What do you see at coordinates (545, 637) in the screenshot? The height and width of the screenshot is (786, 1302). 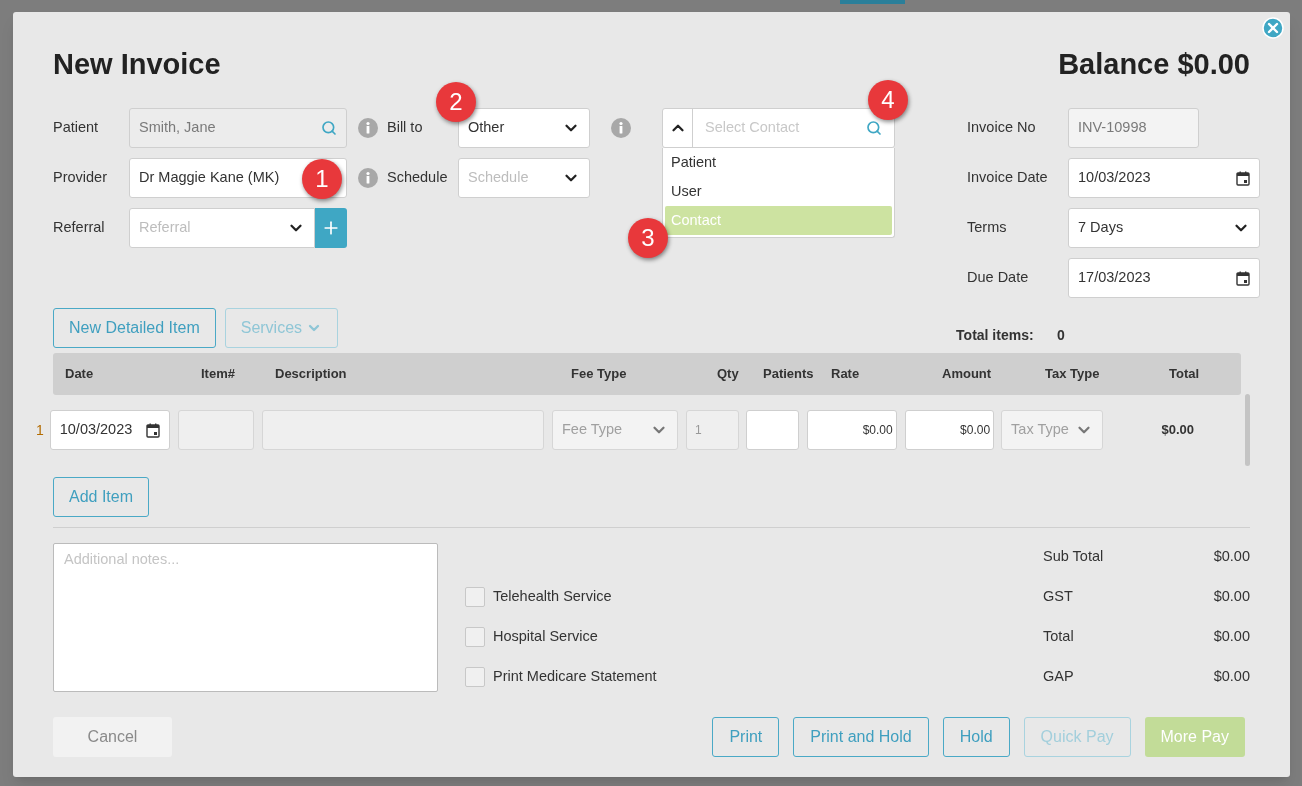 I see `checkbox-label: Hospital Service` at bounding box center [545, 637].